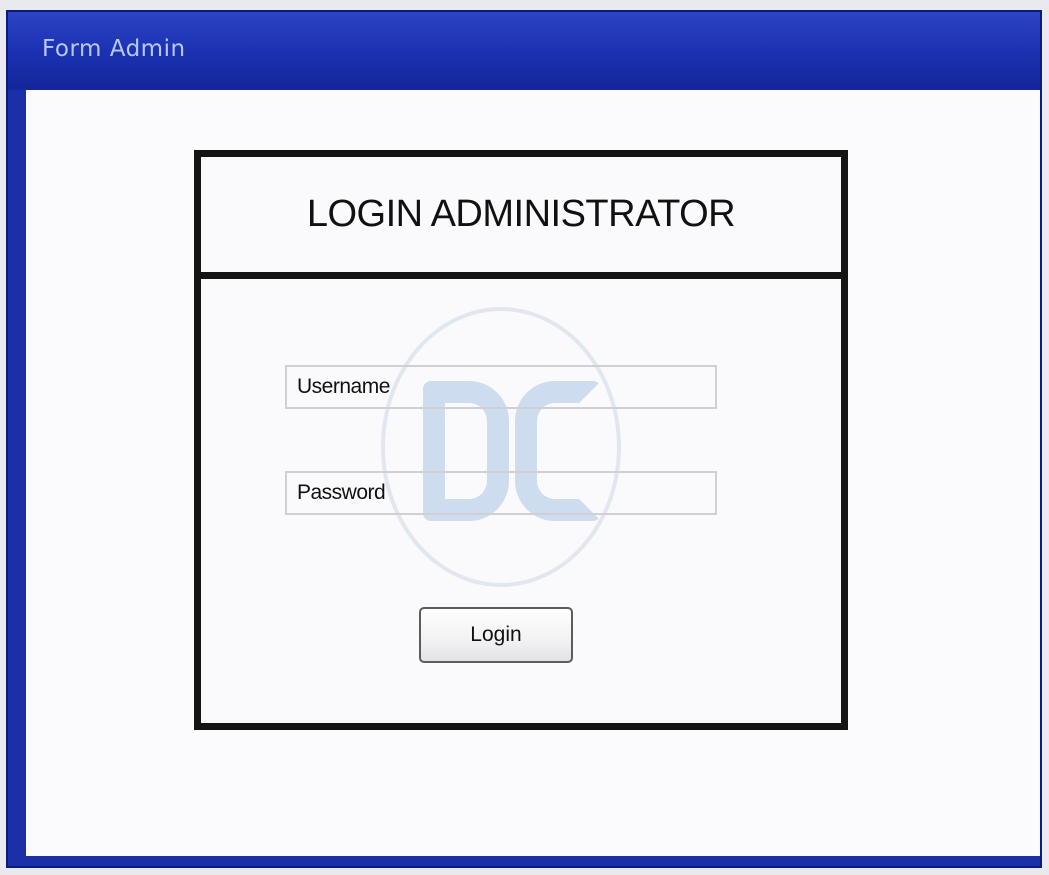 The height and width of the screenshot is (875, 1049). I want to click on login-button: Login, so click(496, 635).